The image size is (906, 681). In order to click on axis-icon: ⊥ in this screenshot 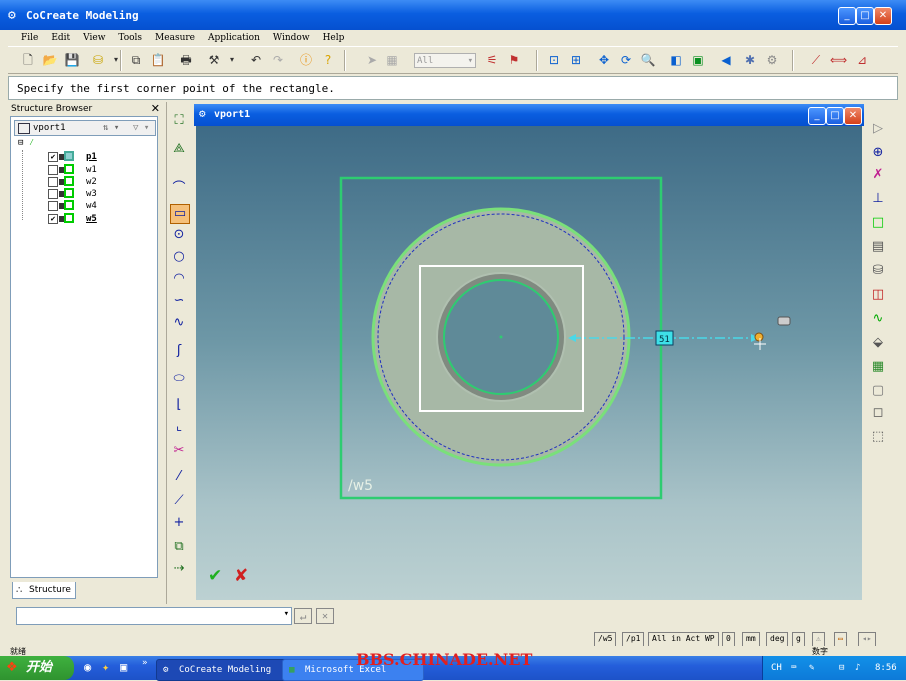, I will do `click(878, 199)`.